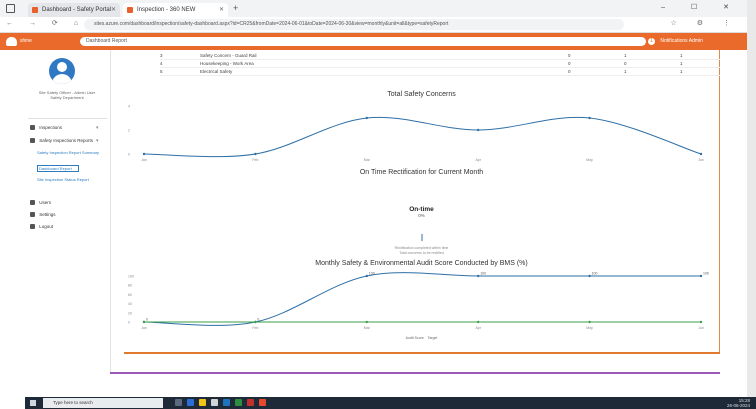 This screenshot has width=756, height=409. Describe the element at coordinates (751, 204) in the screenshot. I see `scrollbar` at that location.